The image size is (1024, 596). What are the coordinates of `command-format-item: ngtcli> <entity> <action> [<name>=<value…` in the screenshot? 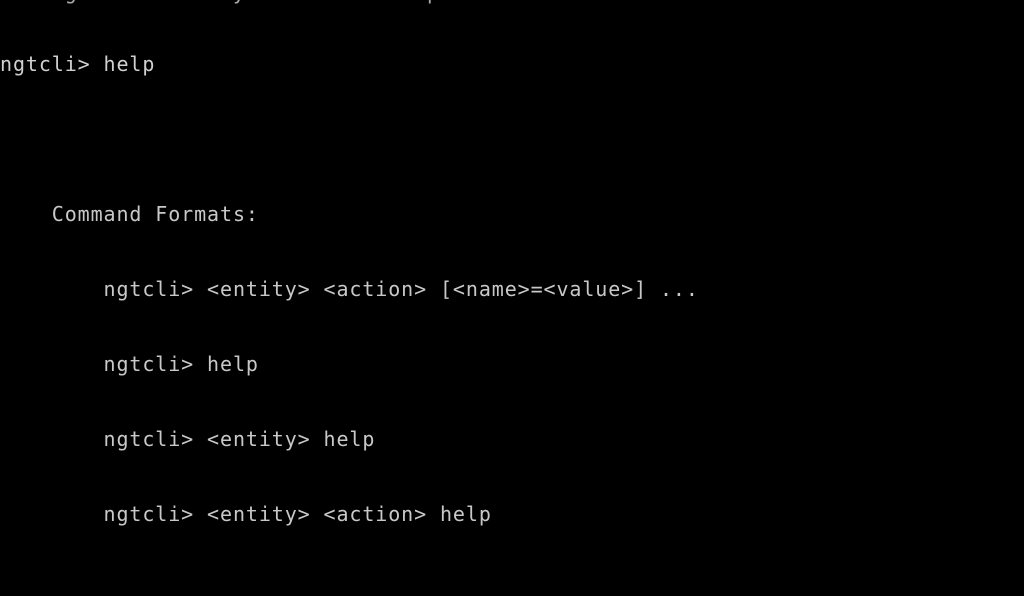 It's located at (349, 289).